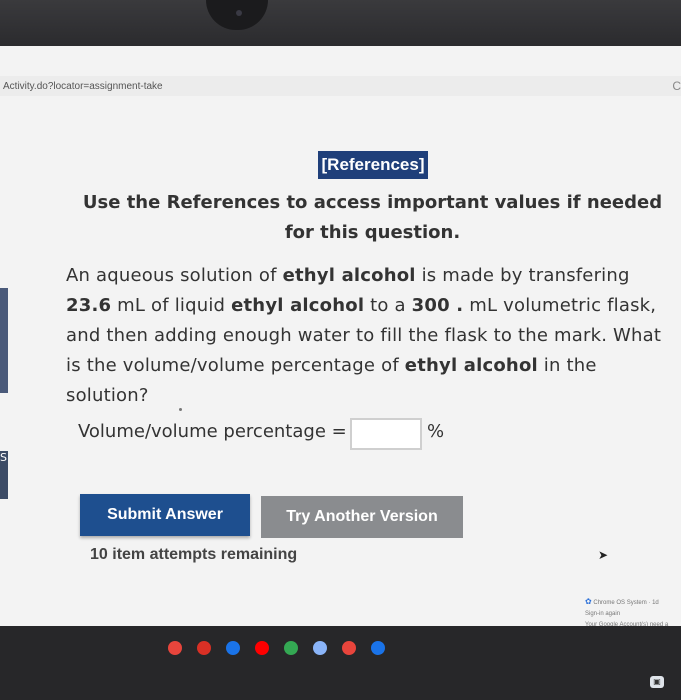  I want to click on percentage-input, so click(386, 434).